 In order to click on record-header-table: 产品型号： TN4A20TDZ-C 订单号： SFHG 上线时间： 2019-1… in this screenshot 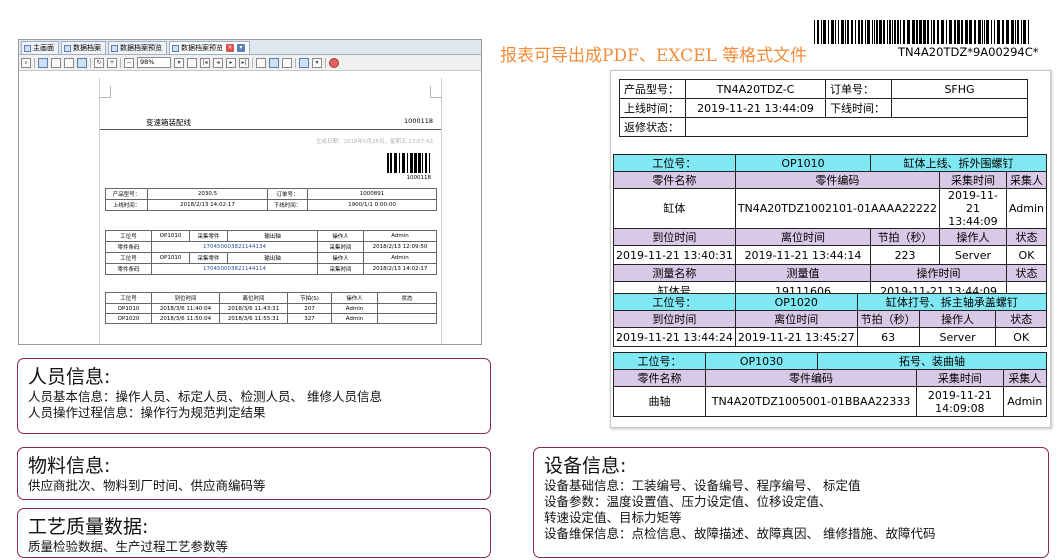, I will do `click(823, 108)`.